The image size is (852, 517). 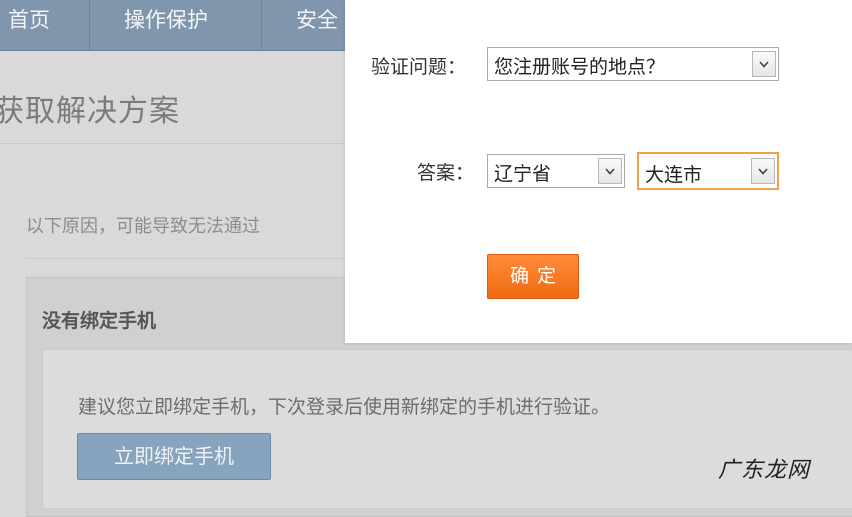 What do you see at coordinates (674, 175) in the screenshot?
I see `city-value: 大连市` at bounding box center [674, 175].